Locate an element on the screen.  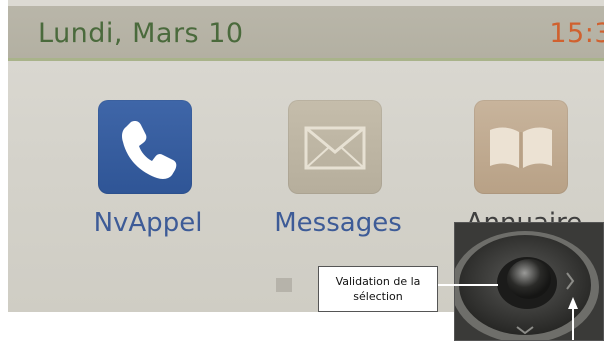
app-messages: Messages is located at coordinates (333, 175).